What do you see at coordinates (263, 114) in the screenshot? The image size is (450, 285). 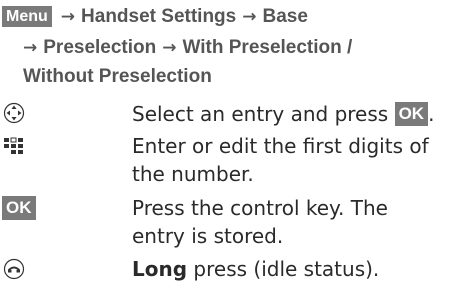 I see `step-text: Select an entry and press` at bounding box center [263, 114].